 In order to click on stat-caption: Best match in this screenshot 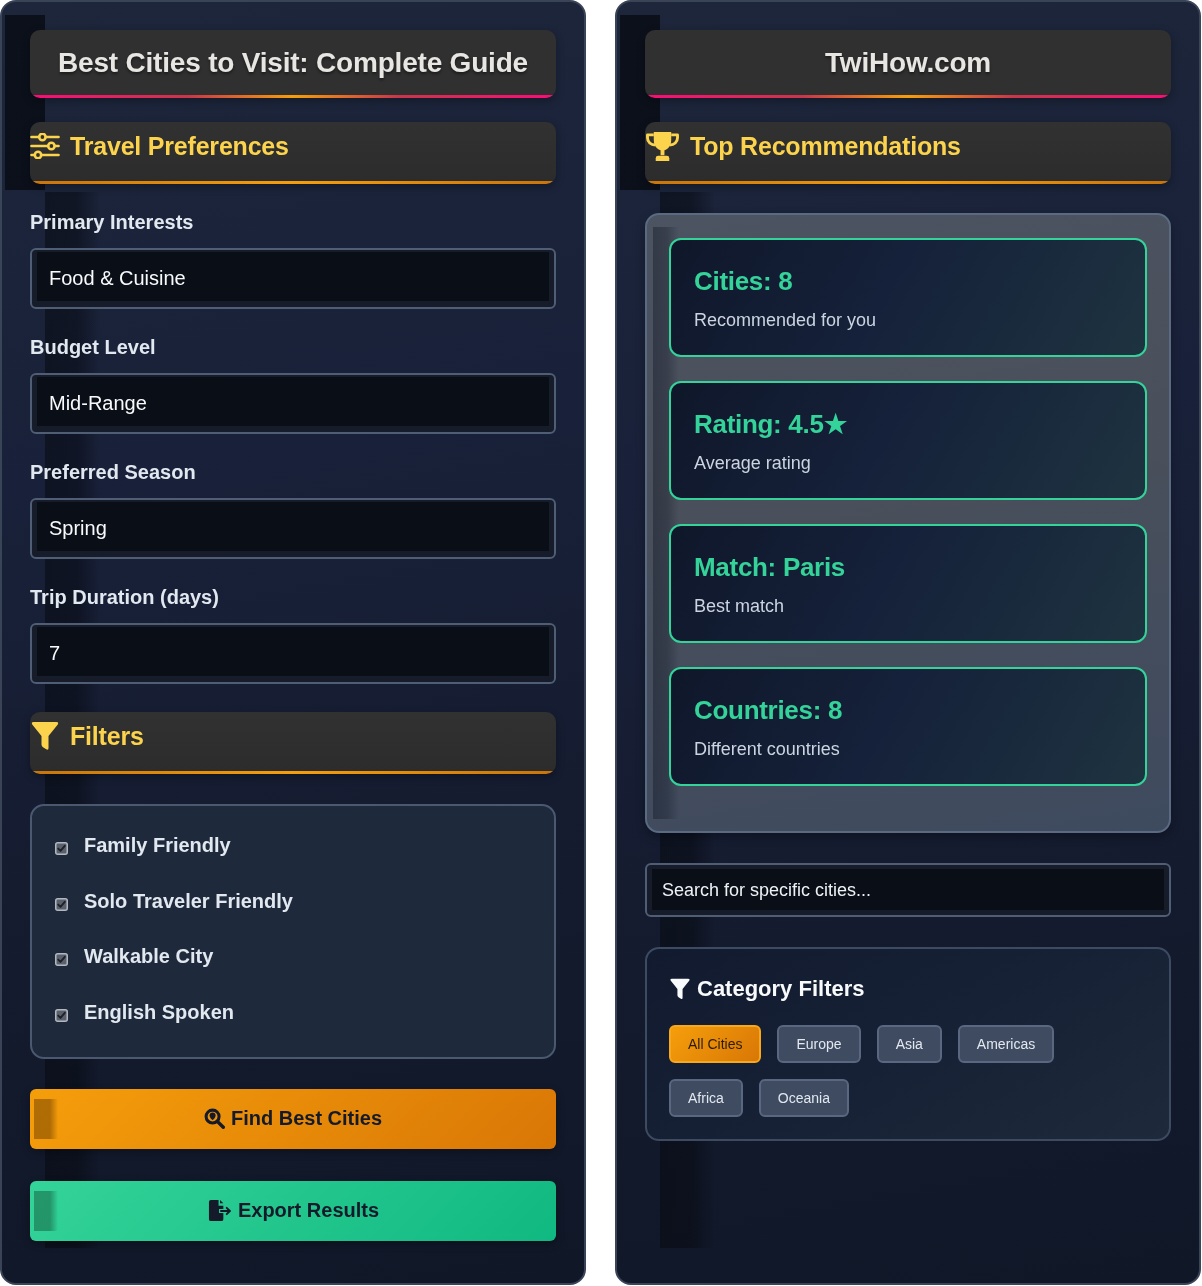, I will do `click(740, 606)`.